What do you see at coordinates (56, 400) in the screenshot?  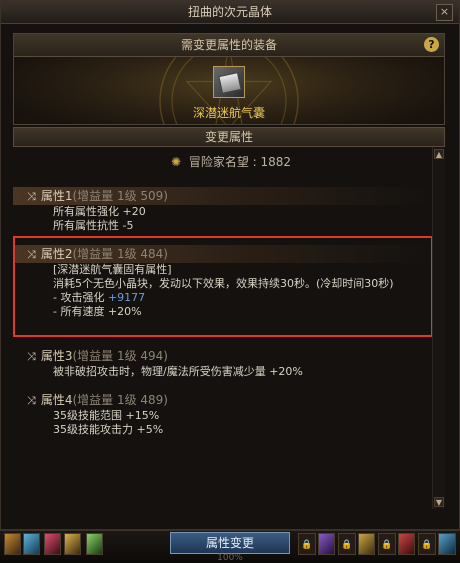 I see `attribute-name: 属性4` at bounding box center [56, 400].